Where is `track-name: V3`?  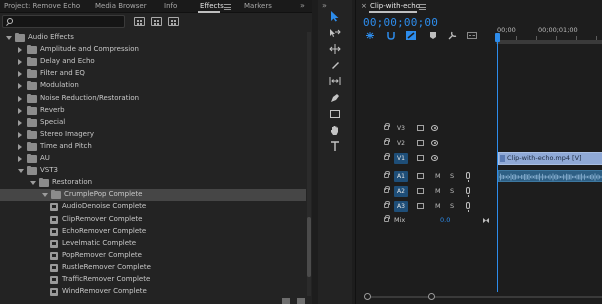 track-name: V3 is located at coordinates (401, 128).